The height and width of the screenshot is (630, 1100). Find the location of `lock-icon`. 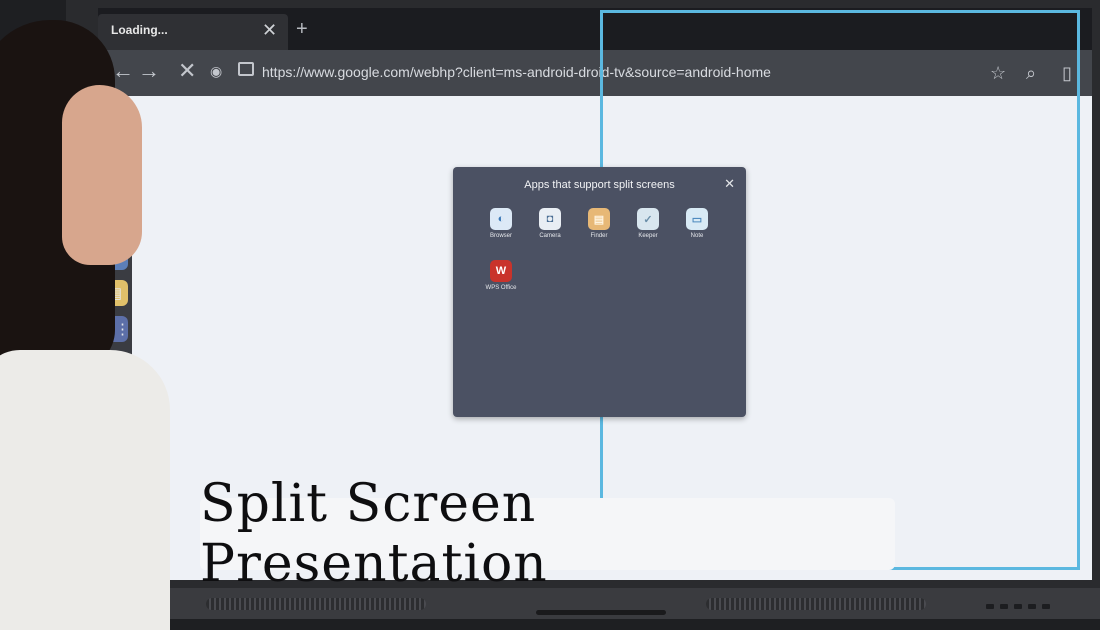

lock-icon is located at coordinates (246, 69).